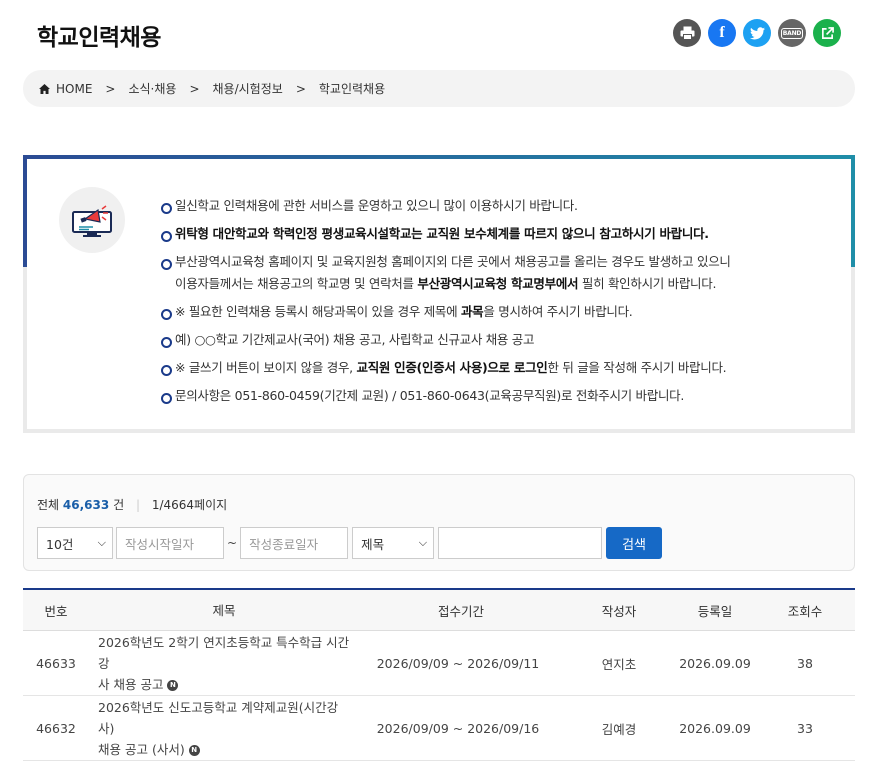 This screenshot has height=774, width=889. I want to click on home-icon, so click(44, 88).